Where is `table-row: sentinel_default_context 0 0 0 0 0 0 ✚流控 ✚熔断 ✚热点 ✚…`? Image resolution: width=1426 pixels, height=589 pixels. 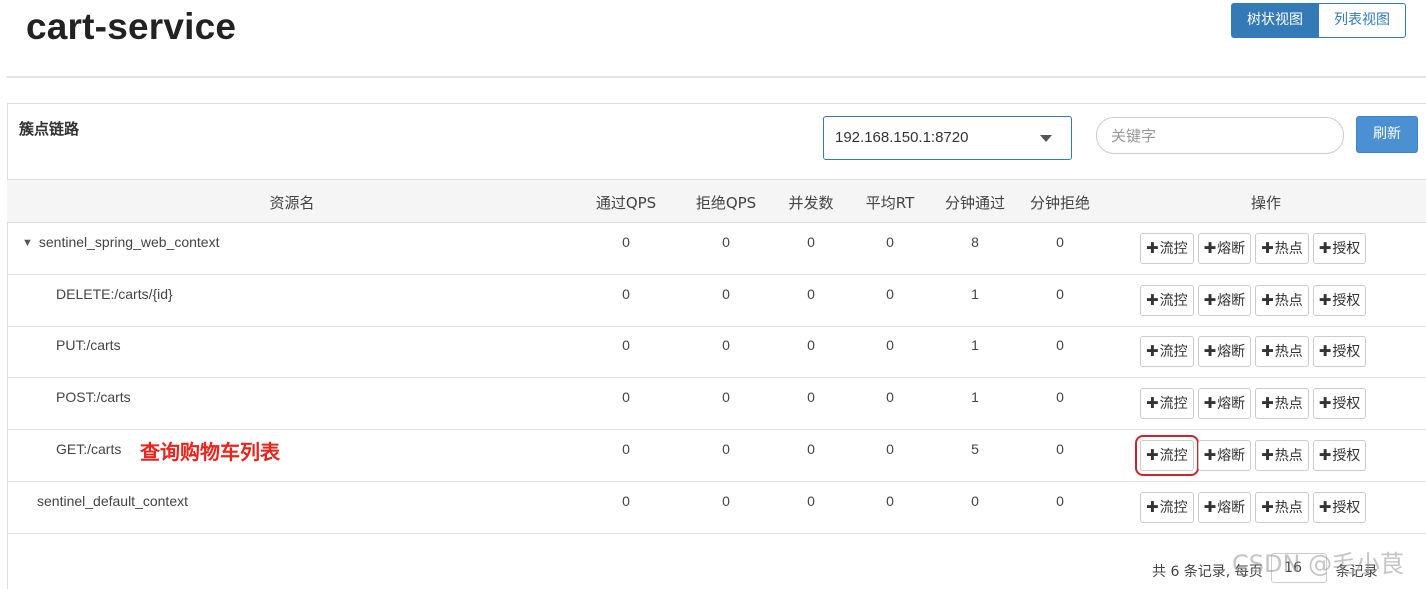 table-row: sentinel_default_context 0 0 0 0 0 0 ✚流控 ✚熔断 ✚热点 ✚… is located at coordinates (716, 508).